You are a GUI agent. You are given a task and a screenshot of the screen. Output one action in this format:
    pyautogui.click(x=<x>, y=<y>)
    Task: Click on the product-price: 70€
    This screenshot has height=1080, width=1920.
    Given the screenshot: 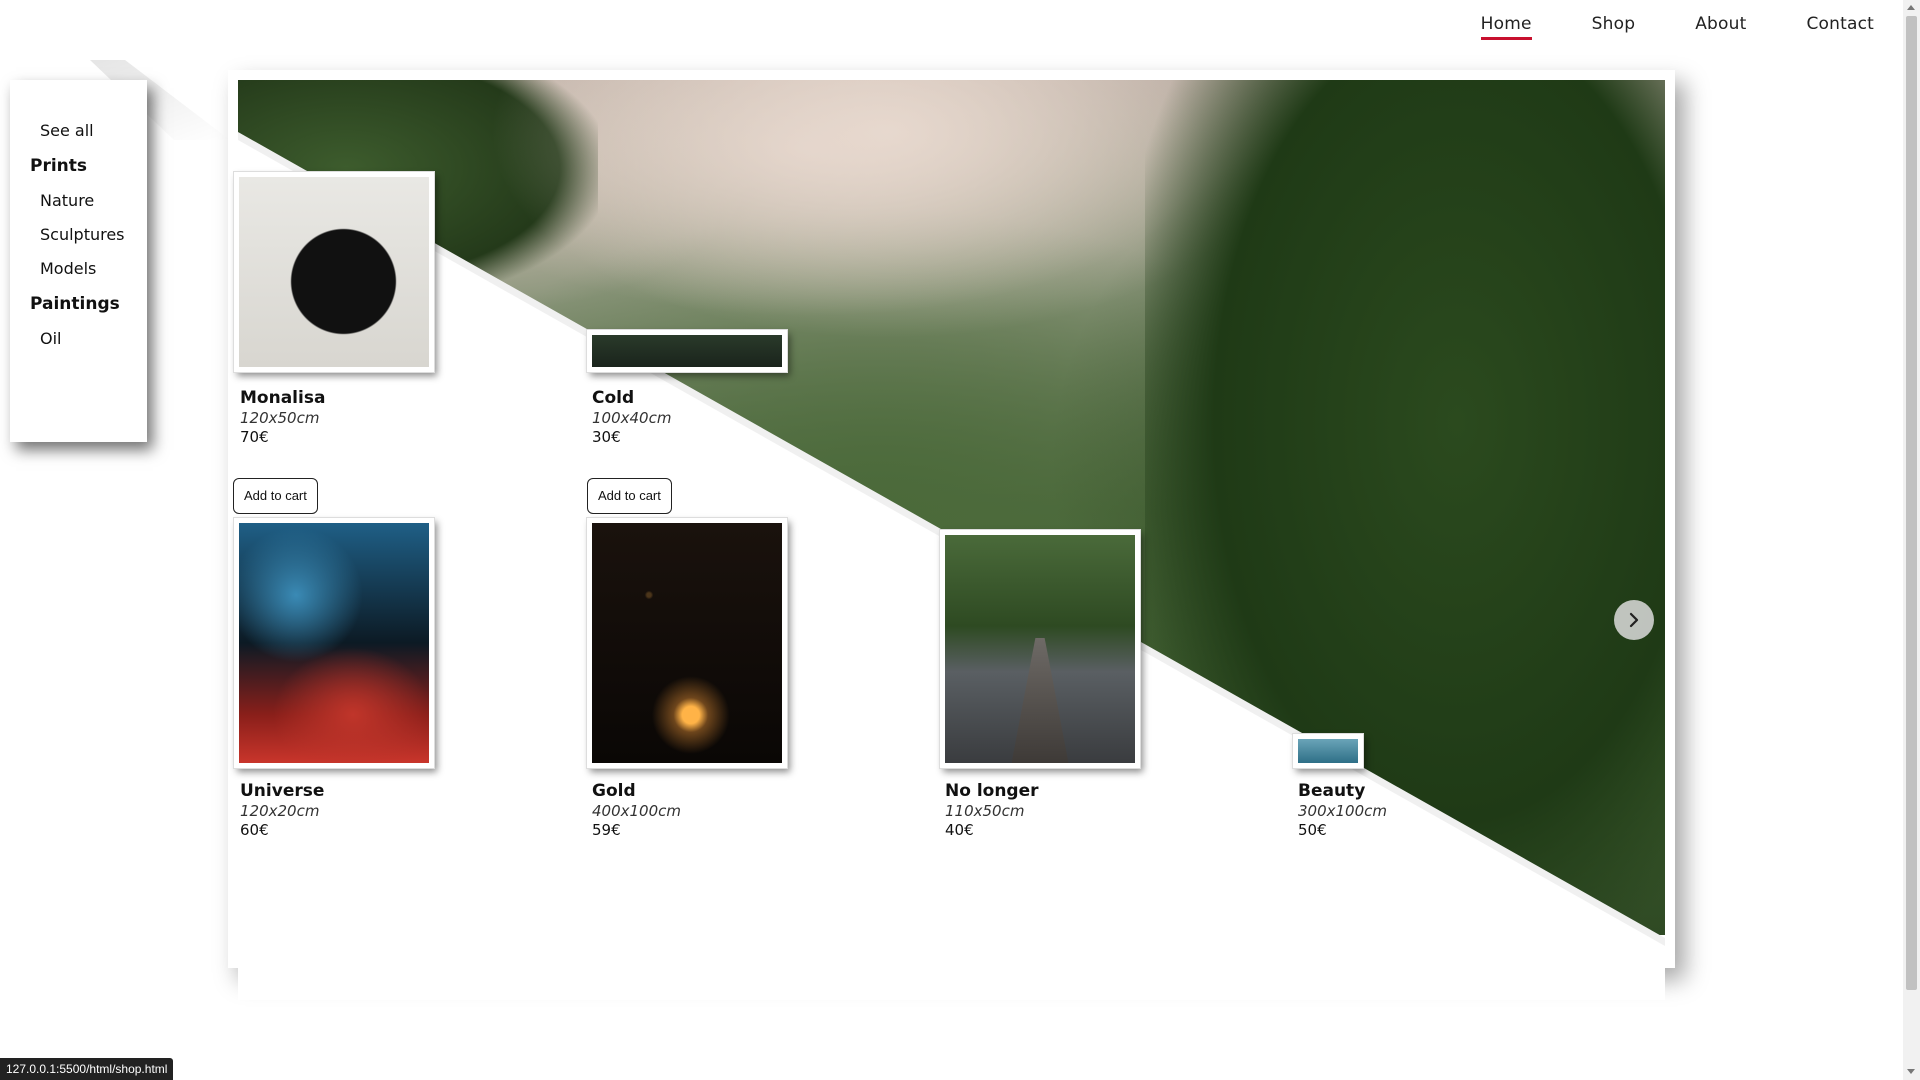 What is the action you would take?
    pyautogui.click(x=254, y=437)
    